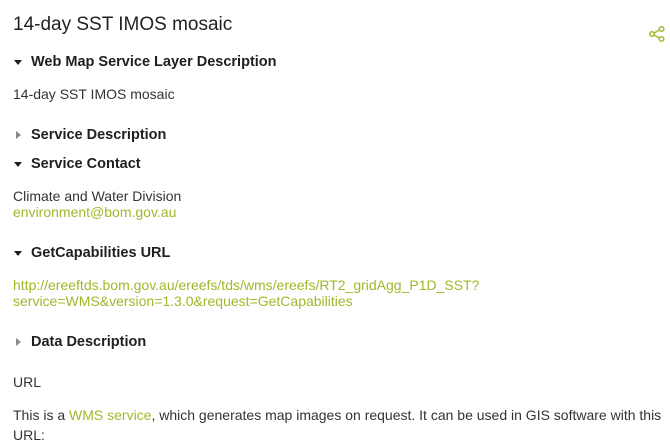  Describe the element at coordinates (27, 382) in the screenshot. I see `url-heading: URL` at that location.